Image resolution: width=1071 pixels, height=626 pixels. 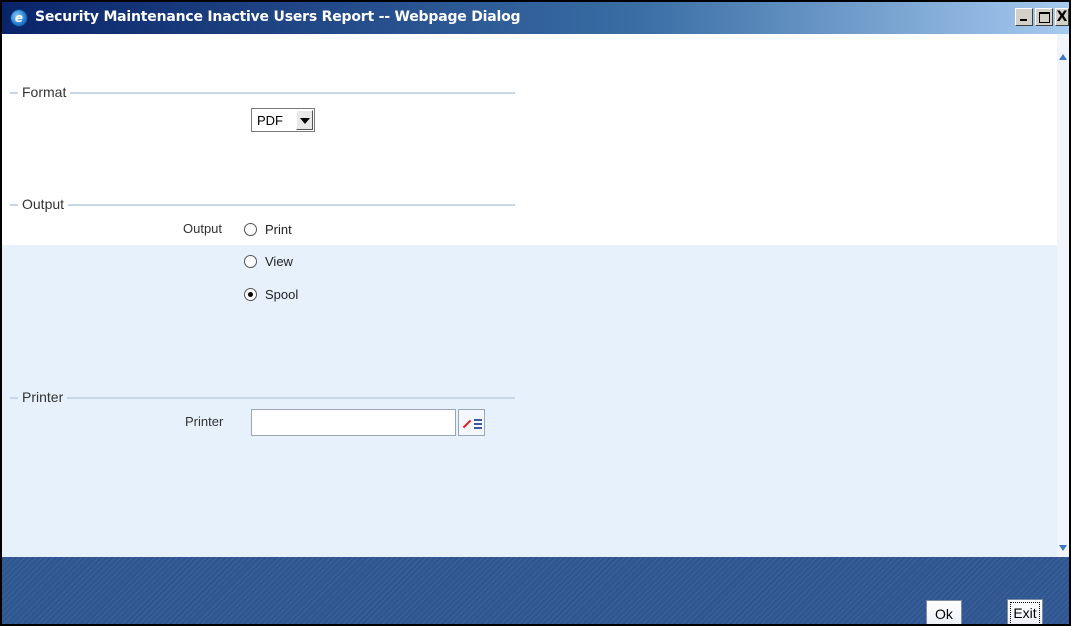 What do you see at coordinates (535, 590) in the screenshot?
I see `footer-bar` at bounding box center [535, 590].